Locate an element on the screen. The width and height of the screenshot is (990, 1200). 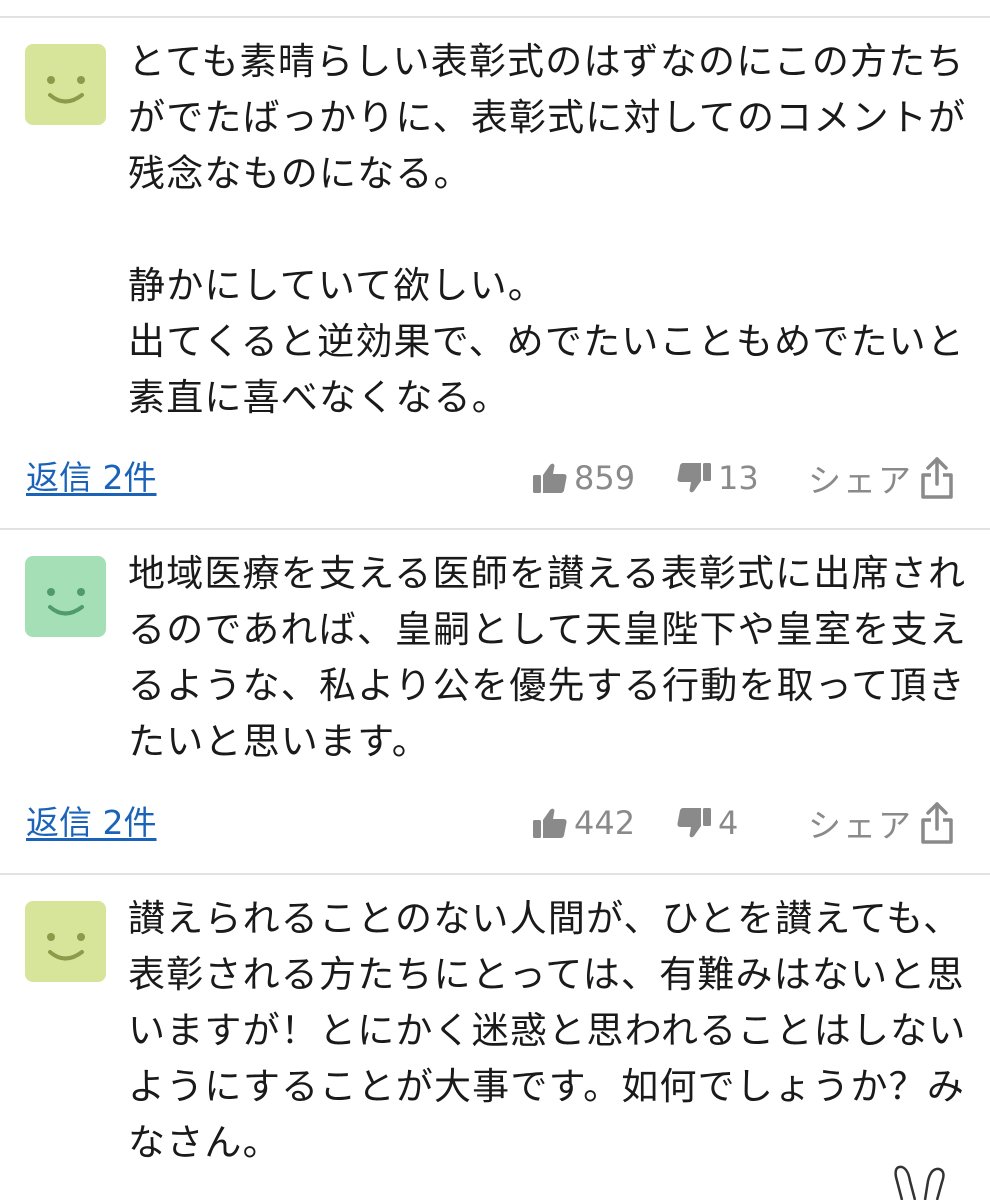
comment-line is located at coordinates (550, 230).